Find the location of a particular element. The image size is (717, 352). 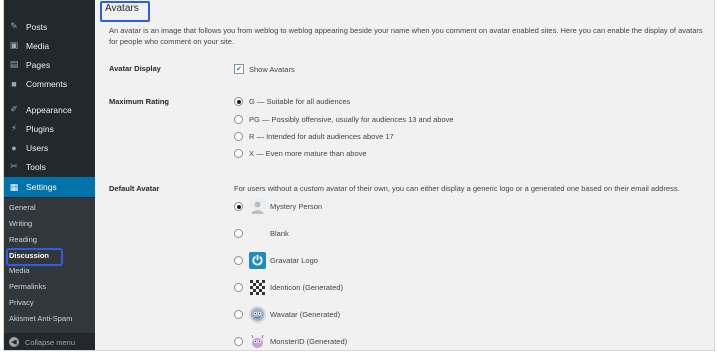

show-avatars-checkbox: ✔ is located at coordinates (239, 69).